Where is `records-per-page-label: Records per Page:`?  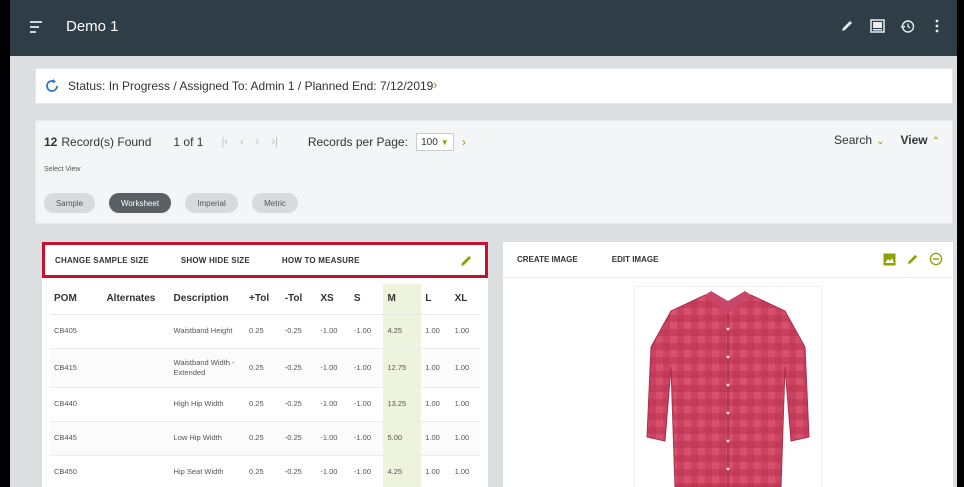 records-per-page-label: Records per Page: is located at coordinates (357, 142).